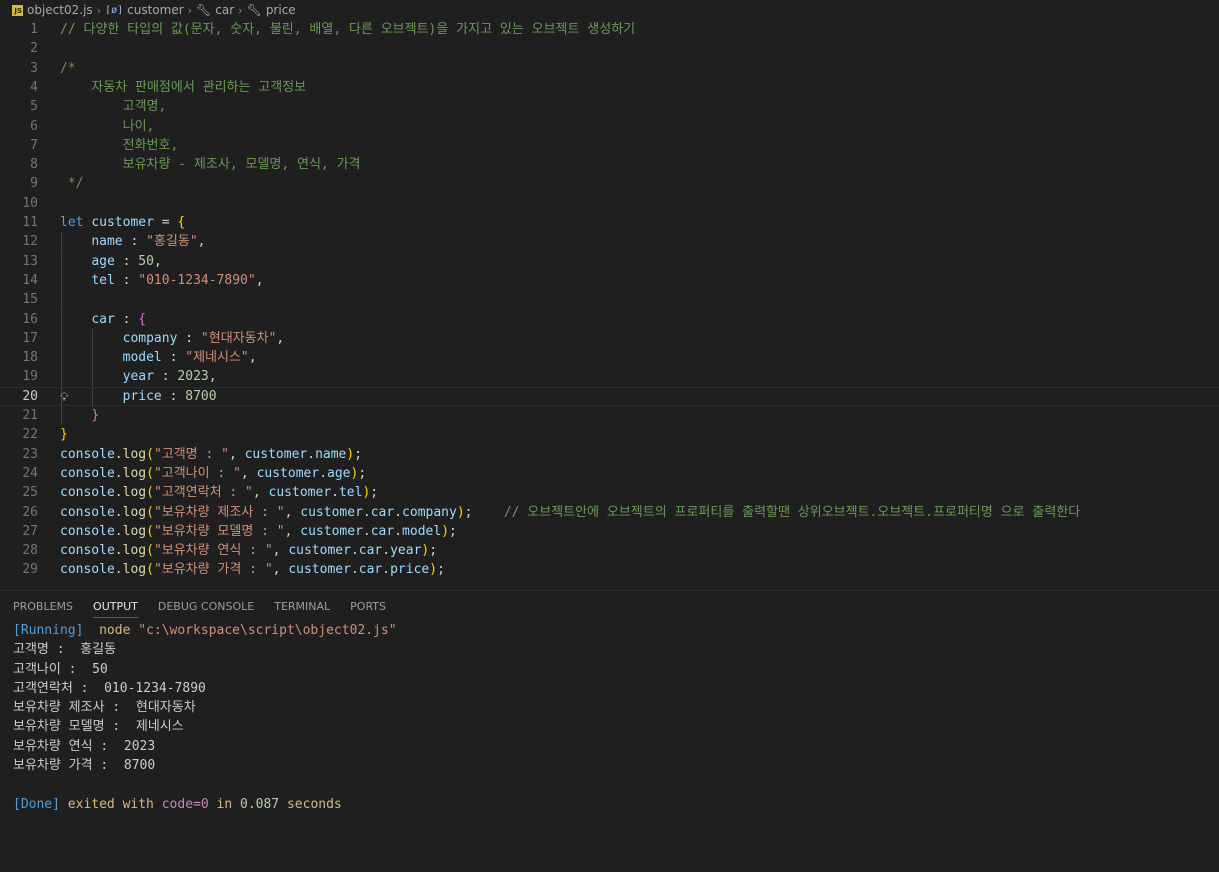  What do you see at coordinates (609, 473) in the screenshot?
I see `code-line: 24 console.log("고객나이 : ", customer.age);` at bounding box center [609, 473].